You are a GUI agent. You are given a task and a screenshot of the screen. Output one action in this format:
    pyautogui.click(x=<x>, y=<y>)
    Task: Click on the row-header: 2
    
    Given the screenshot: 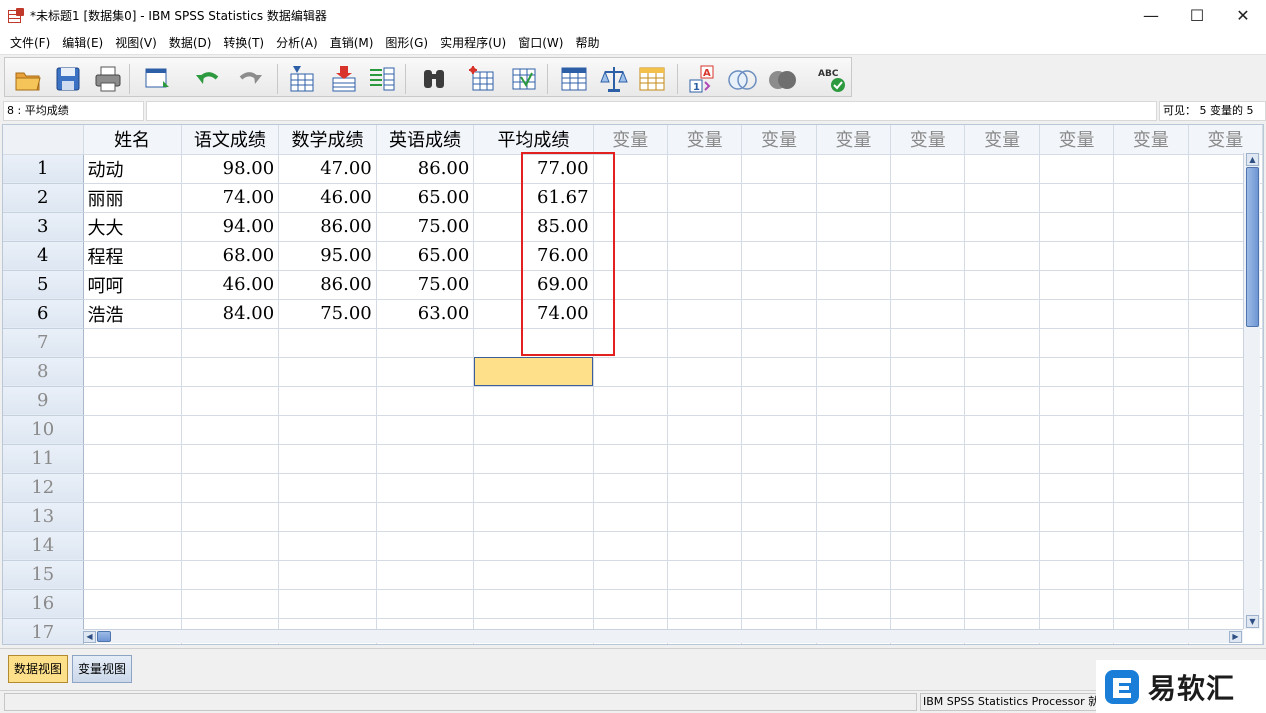 What is the action you would take?
    pyautogui.click(x=43, y=198)
    